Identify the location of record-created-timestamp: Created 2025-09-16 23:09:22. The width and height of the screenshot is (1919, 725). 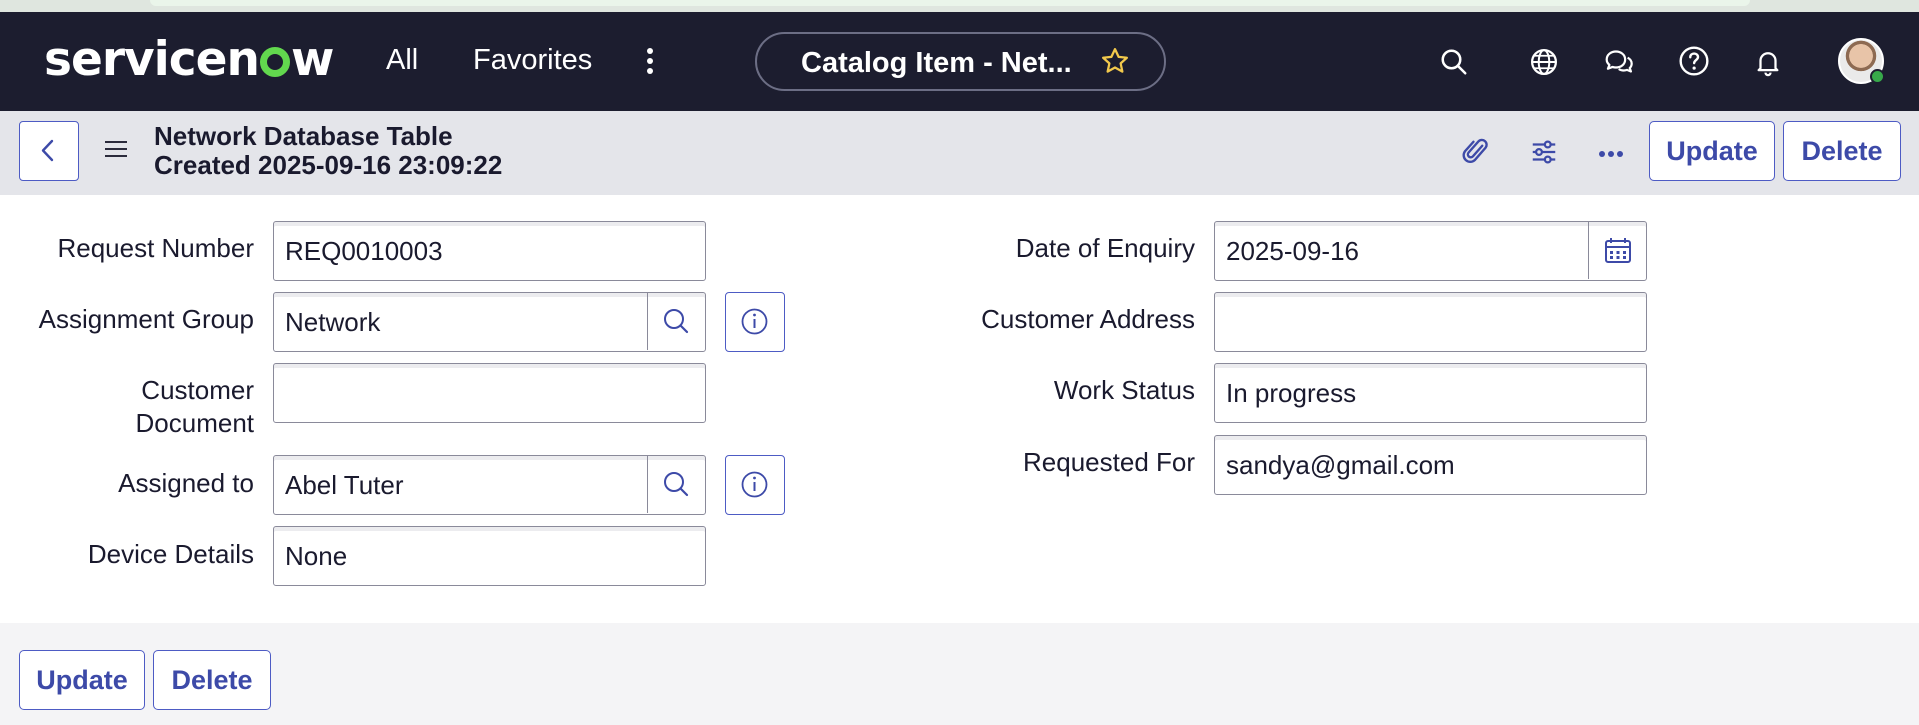
(328, 165).